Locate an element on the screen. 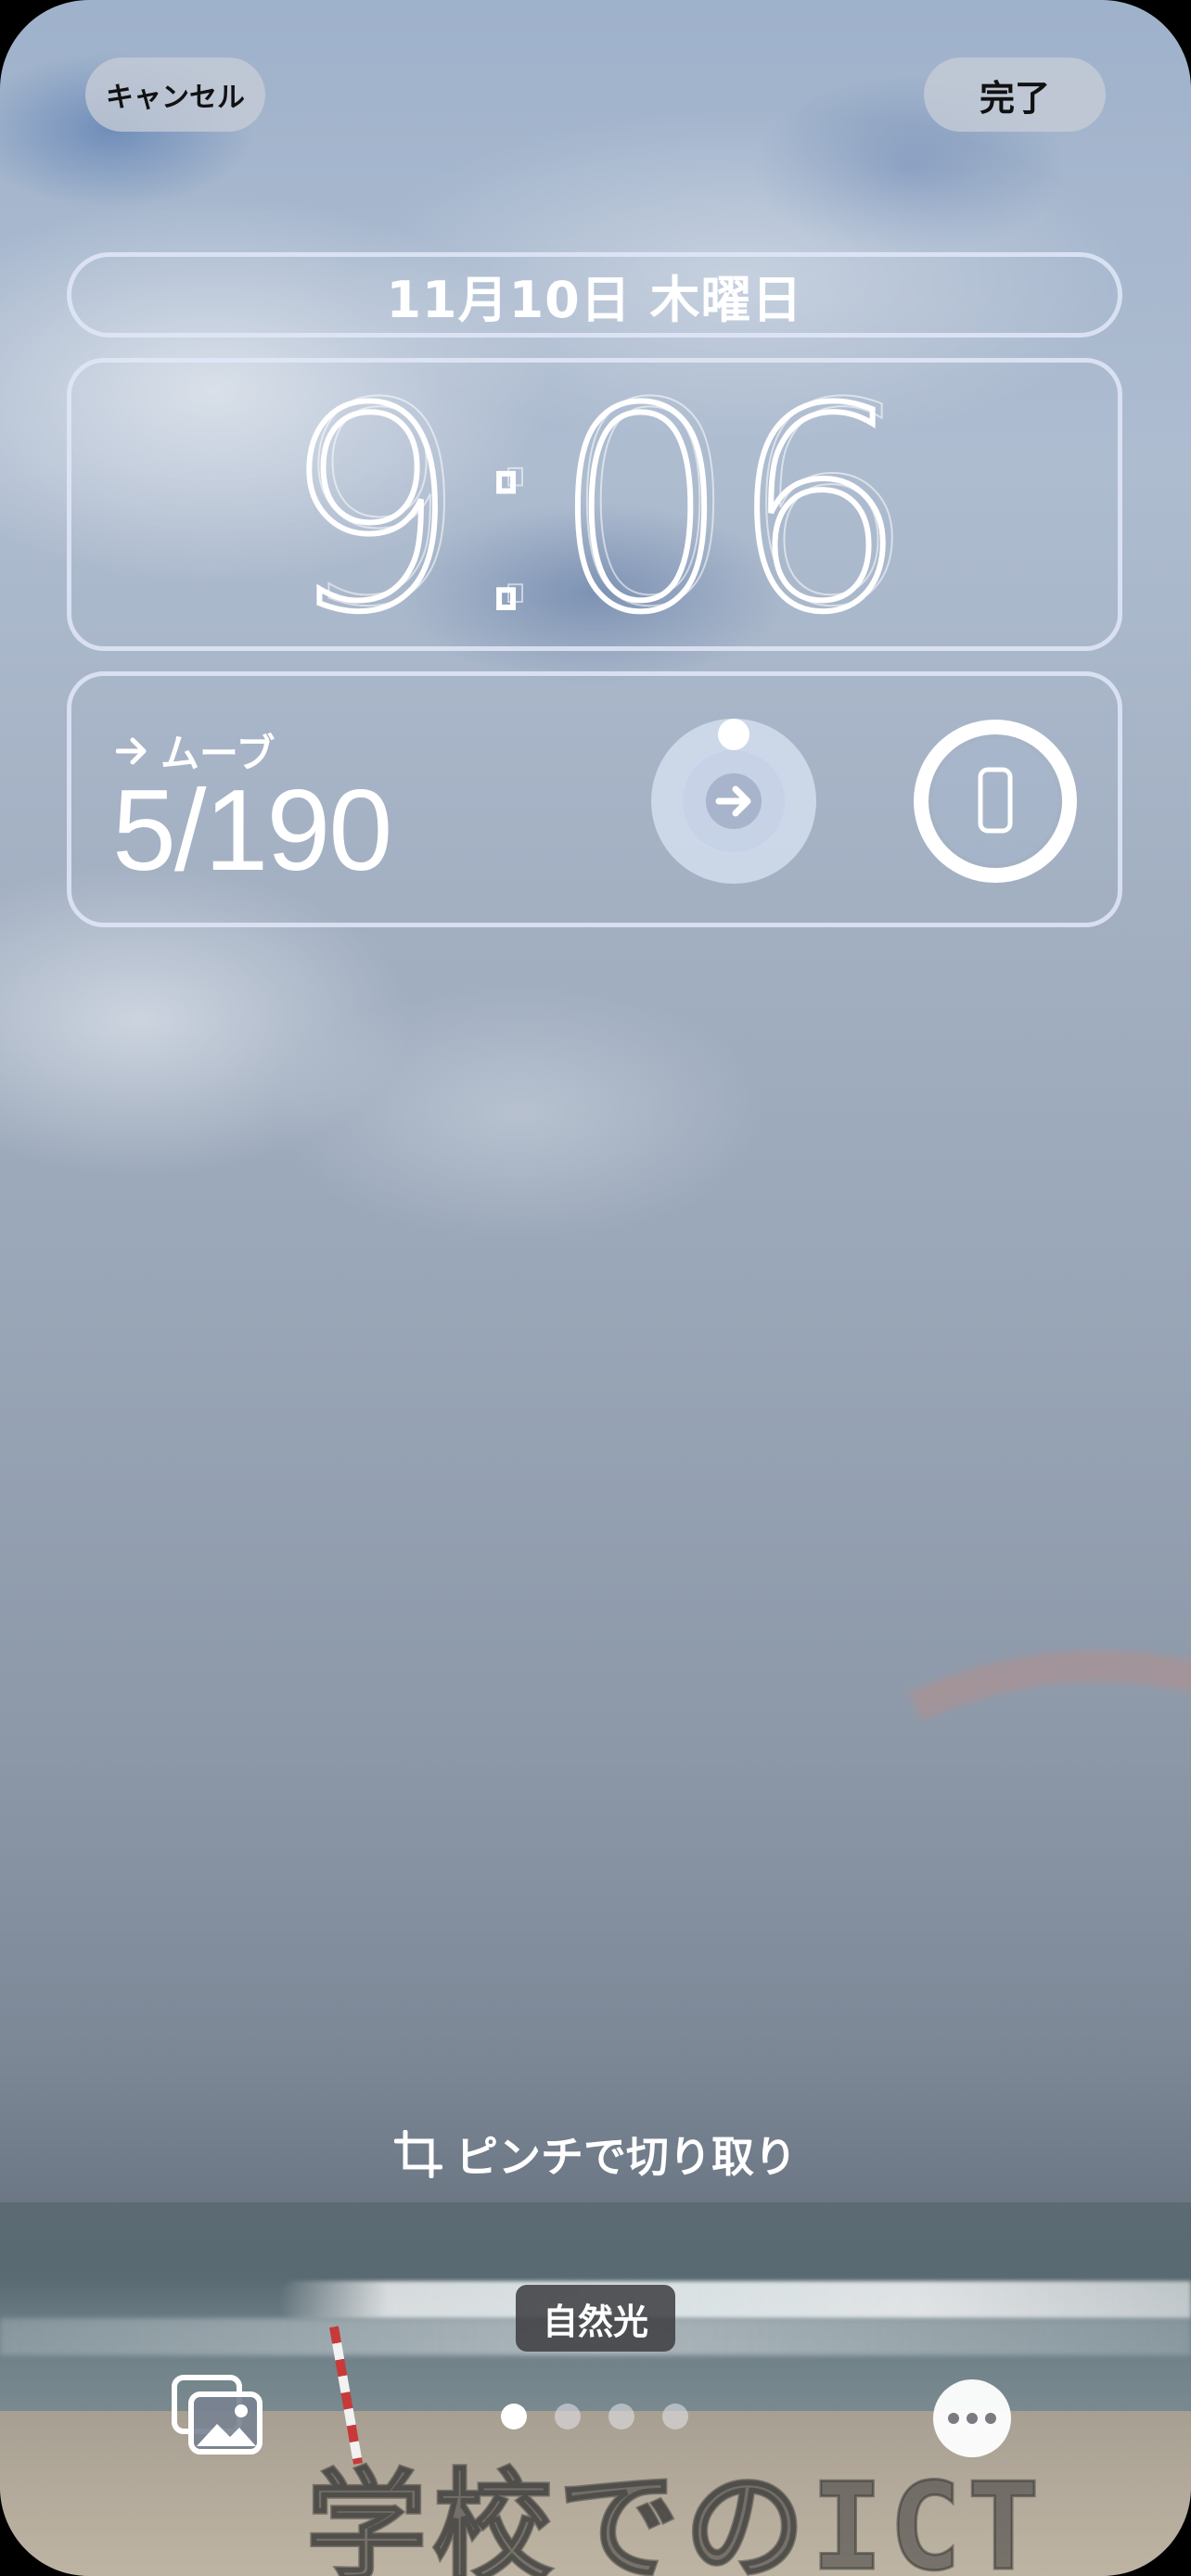 Image resolution: width=1191 pixels, height=2576 pixels. clock-widget: 9:06 9:06 is located at coordinates (594, 505).